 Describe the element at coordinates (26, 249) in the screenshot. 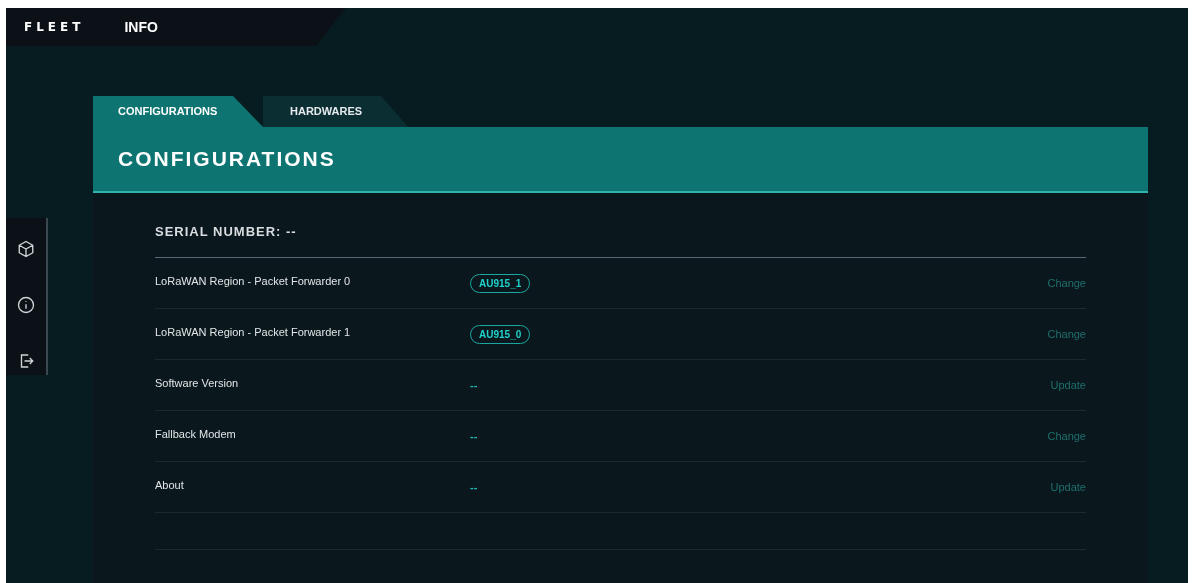

I see `cube-icon` at that location.